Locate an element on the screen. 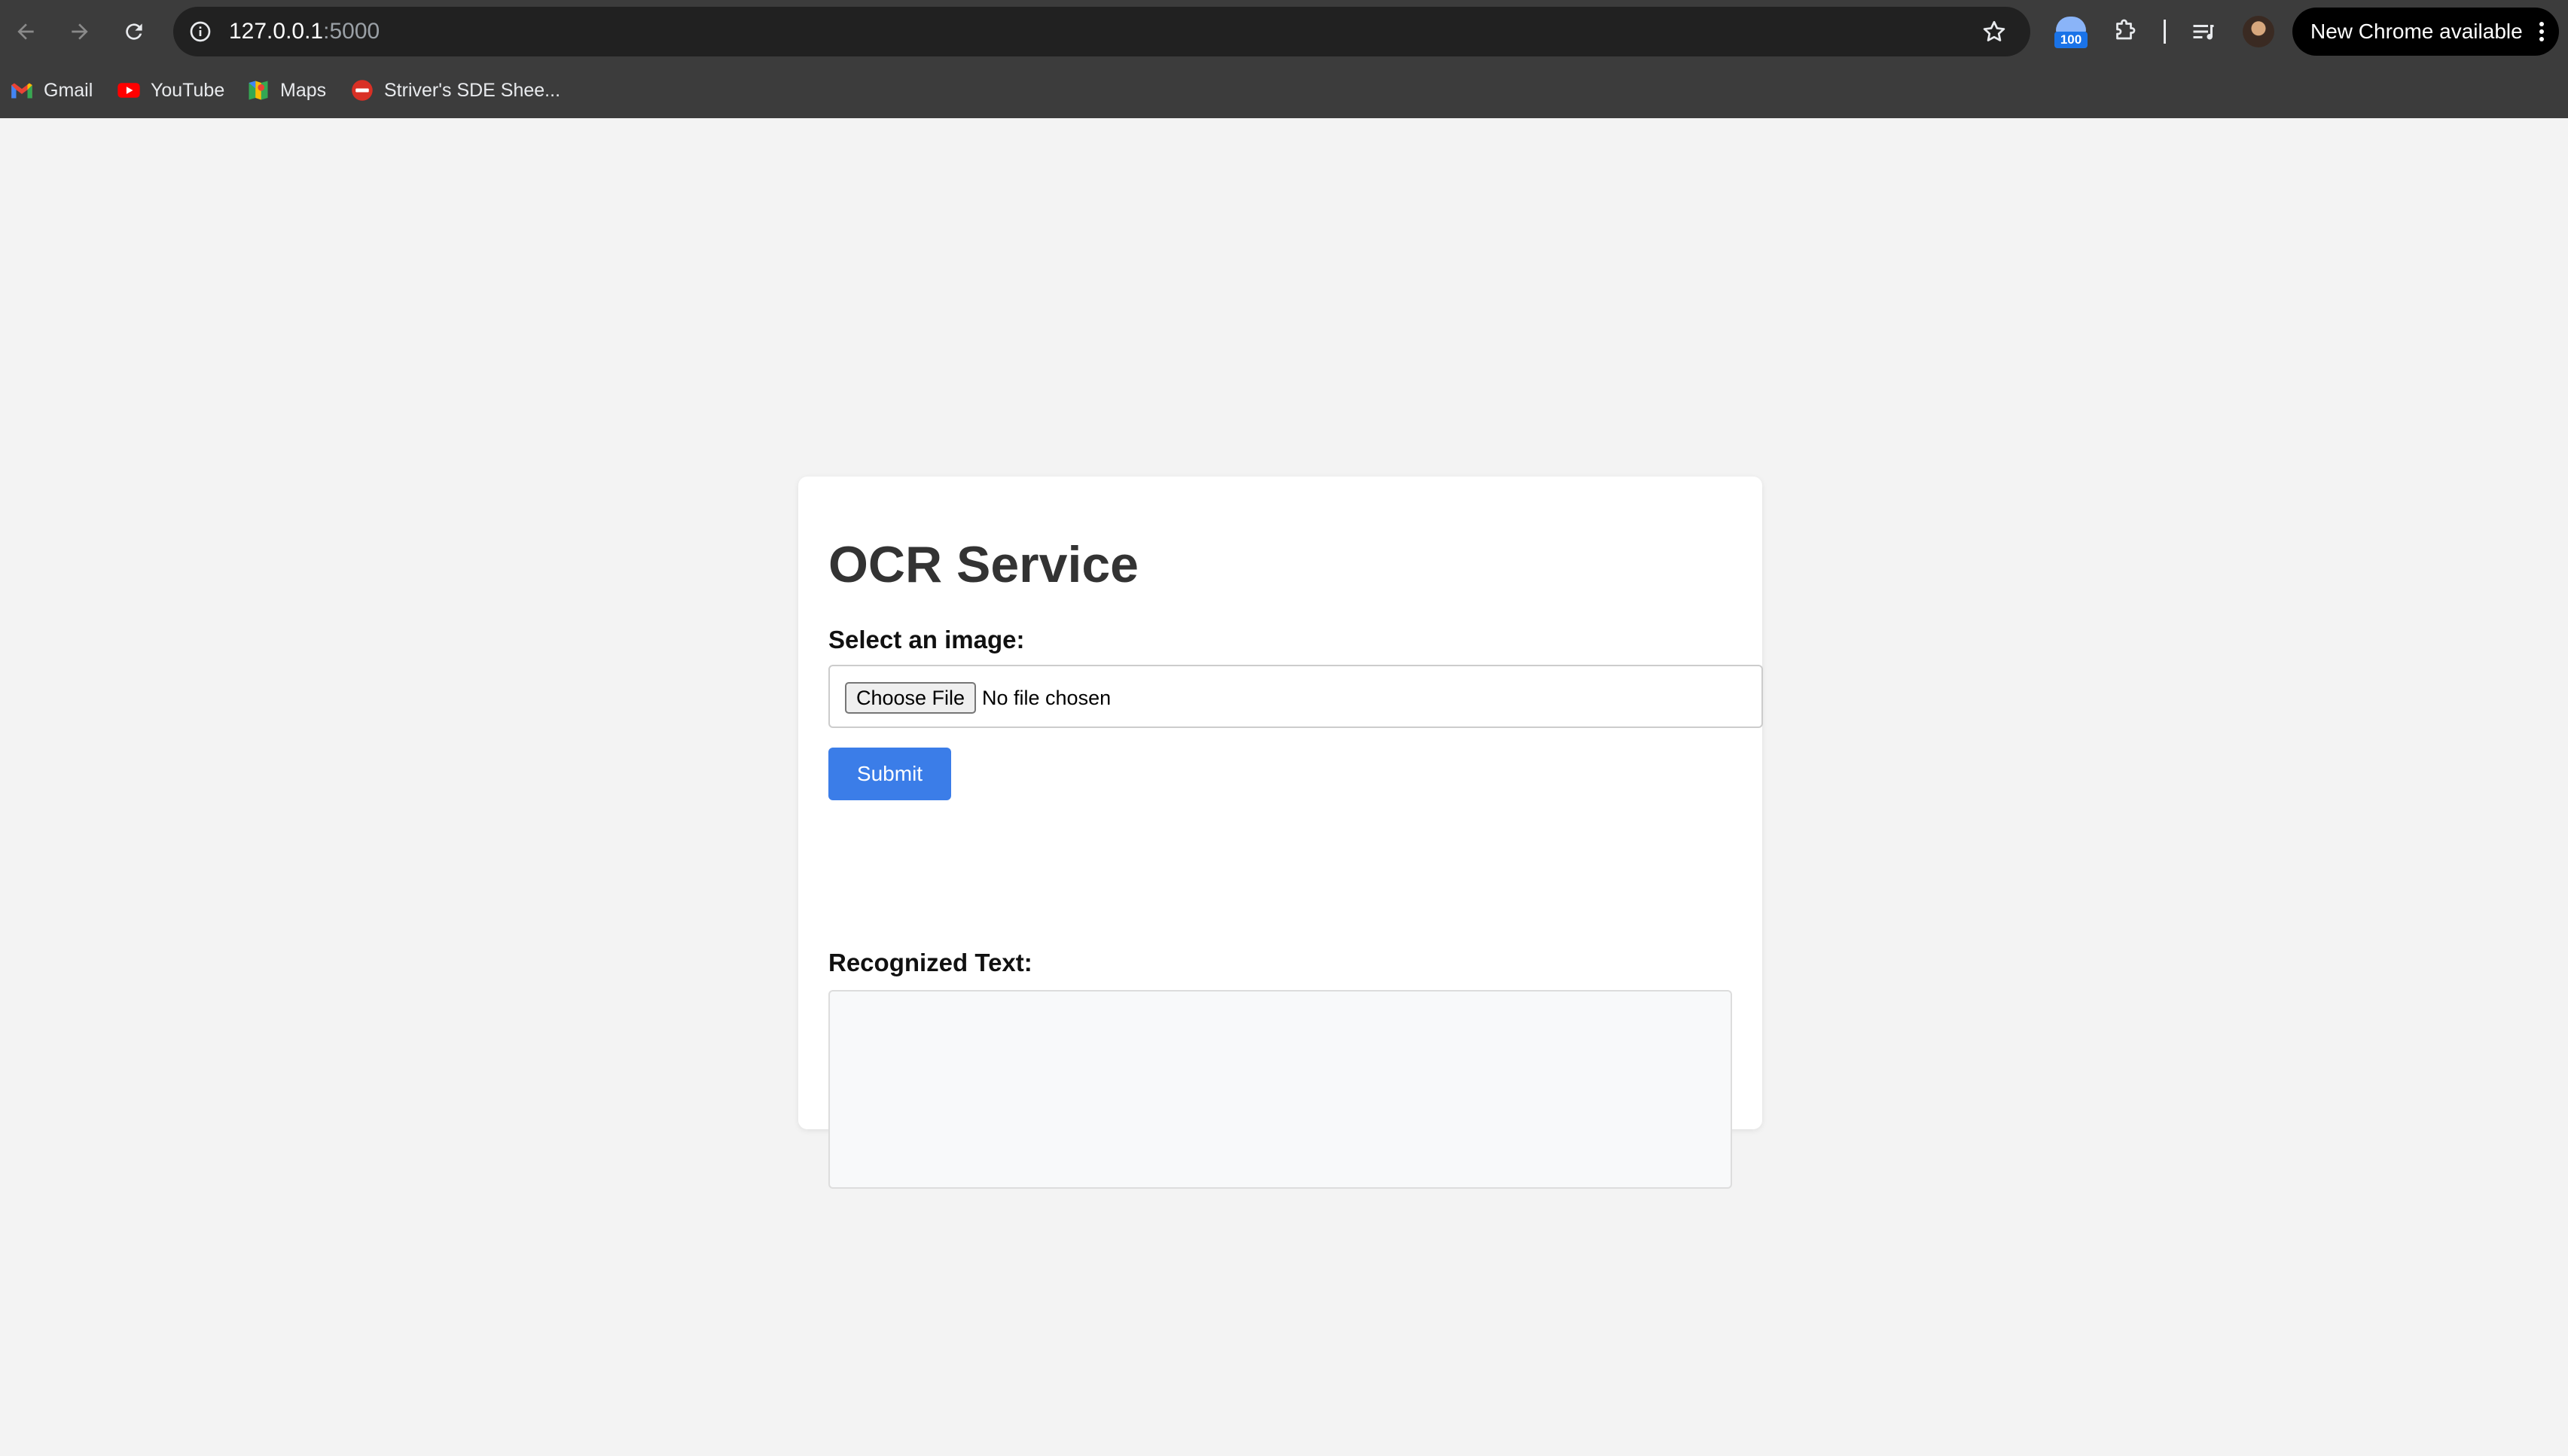 This screenshot has height=1456, width=2568. submit-button: Submit is located at coordinates (889, 774).